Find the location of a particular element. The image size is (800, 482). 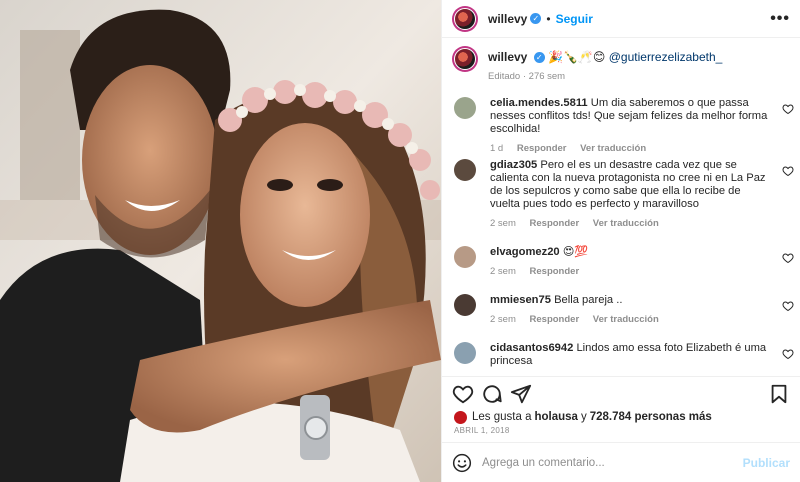

comment-username: mmiesen75 is located at coordinates (520, 300).